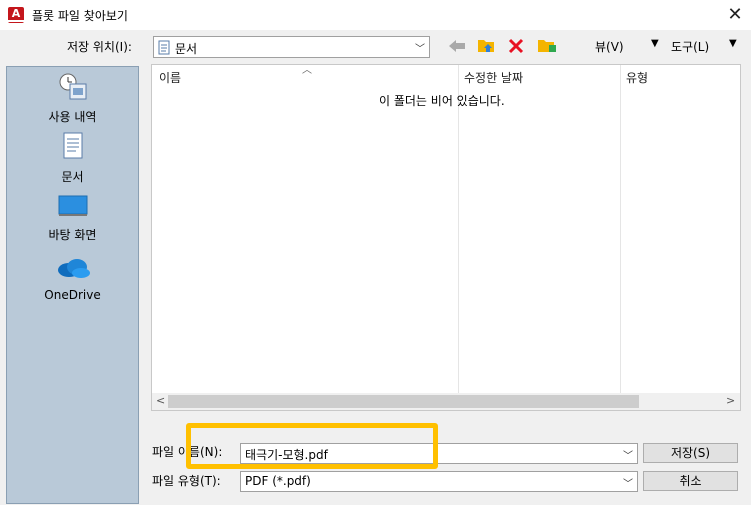 This screenshot has width=751, height=505. Describe the element at coordinates (72, 295) in the screenshot. I see `place-label: OneDrive` at that location.